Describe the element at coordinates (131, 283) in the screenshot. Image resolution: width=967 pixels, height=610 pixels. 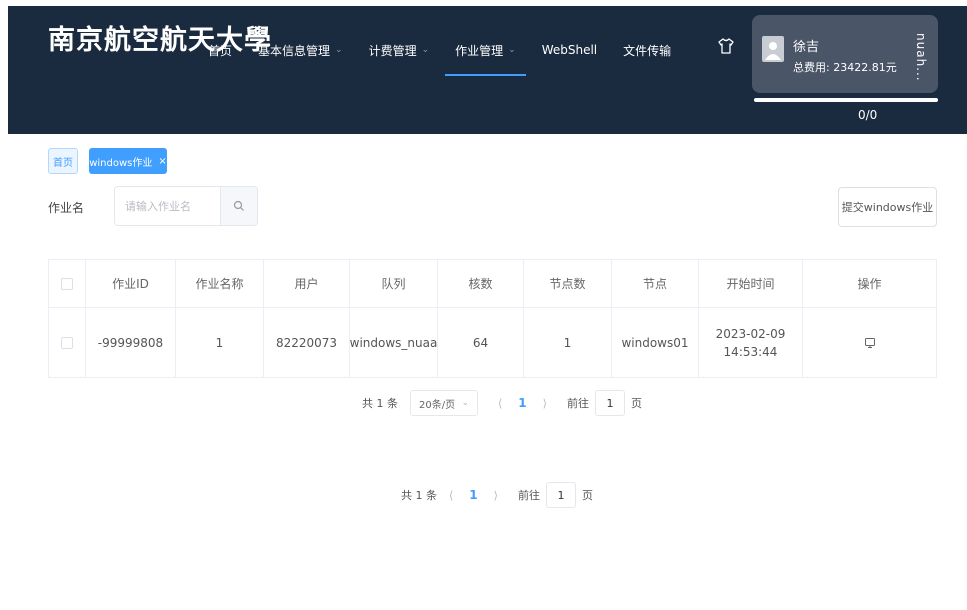
I see `column-header: 作业ID` at that location.